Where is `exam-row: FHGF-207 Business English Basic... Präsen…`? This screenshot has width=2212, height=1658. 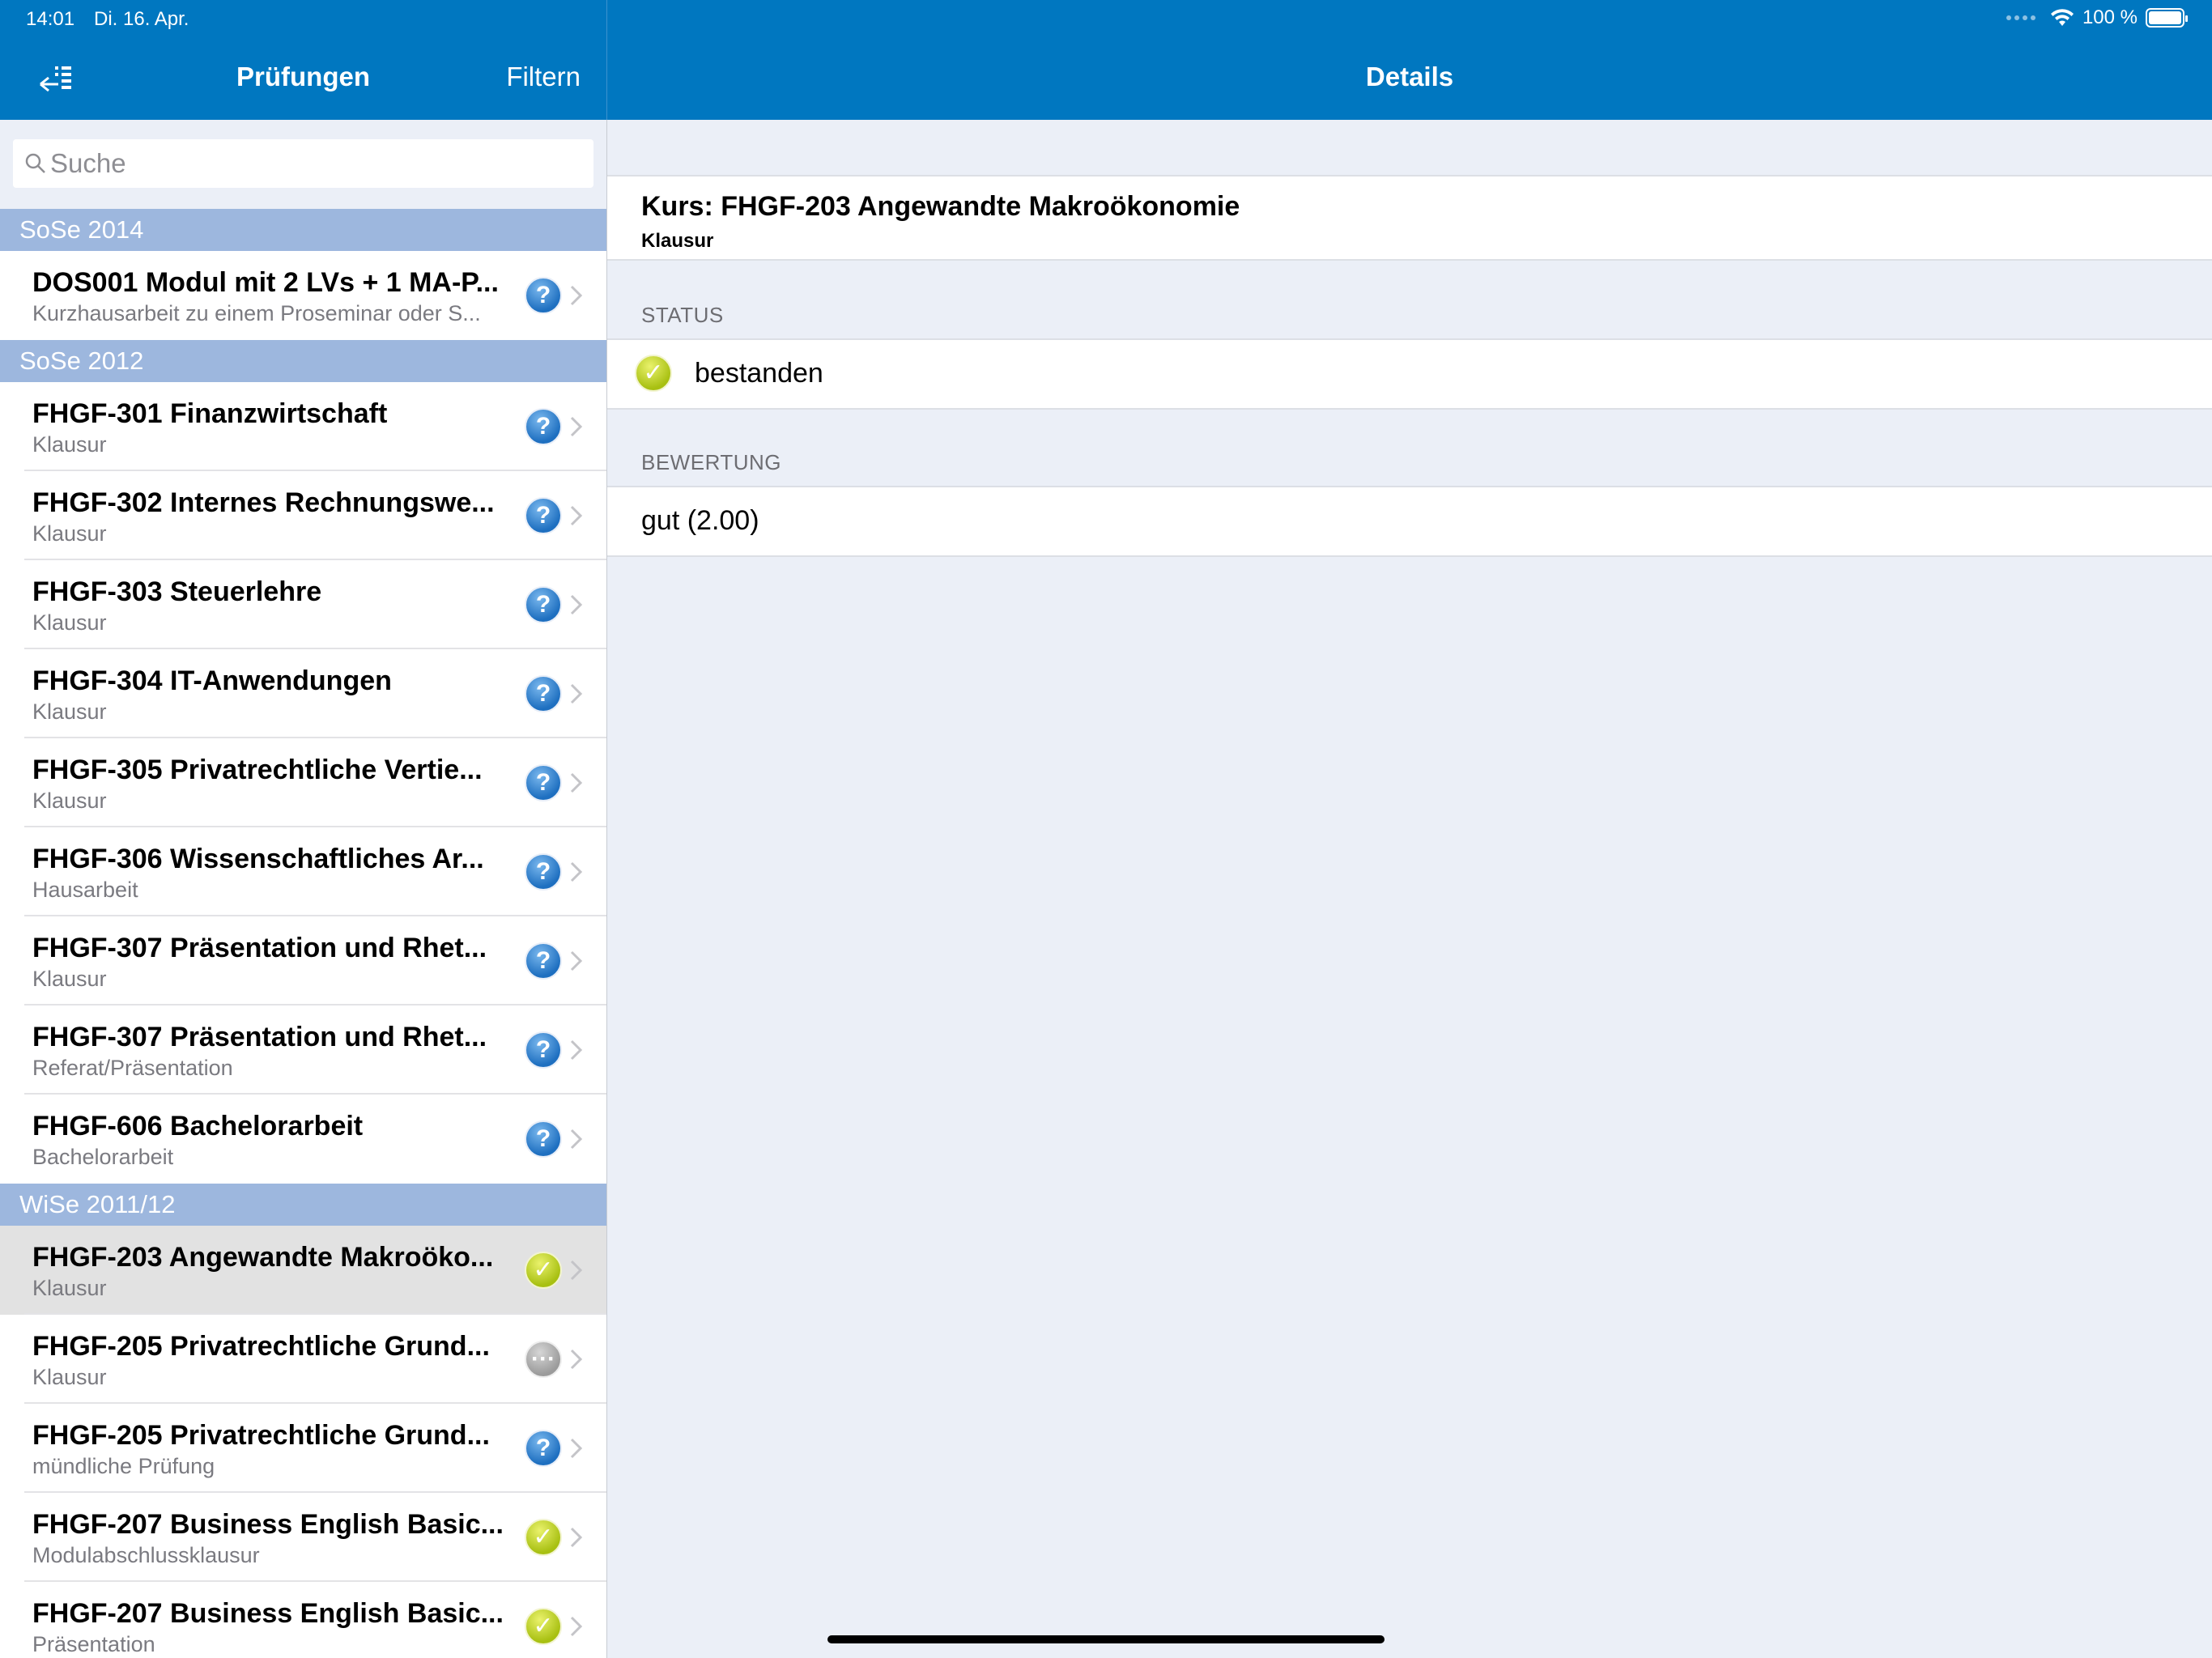
exam-row: FHGF-207 Business English Basic... Präsen… is located at coordinates (303, 1620).